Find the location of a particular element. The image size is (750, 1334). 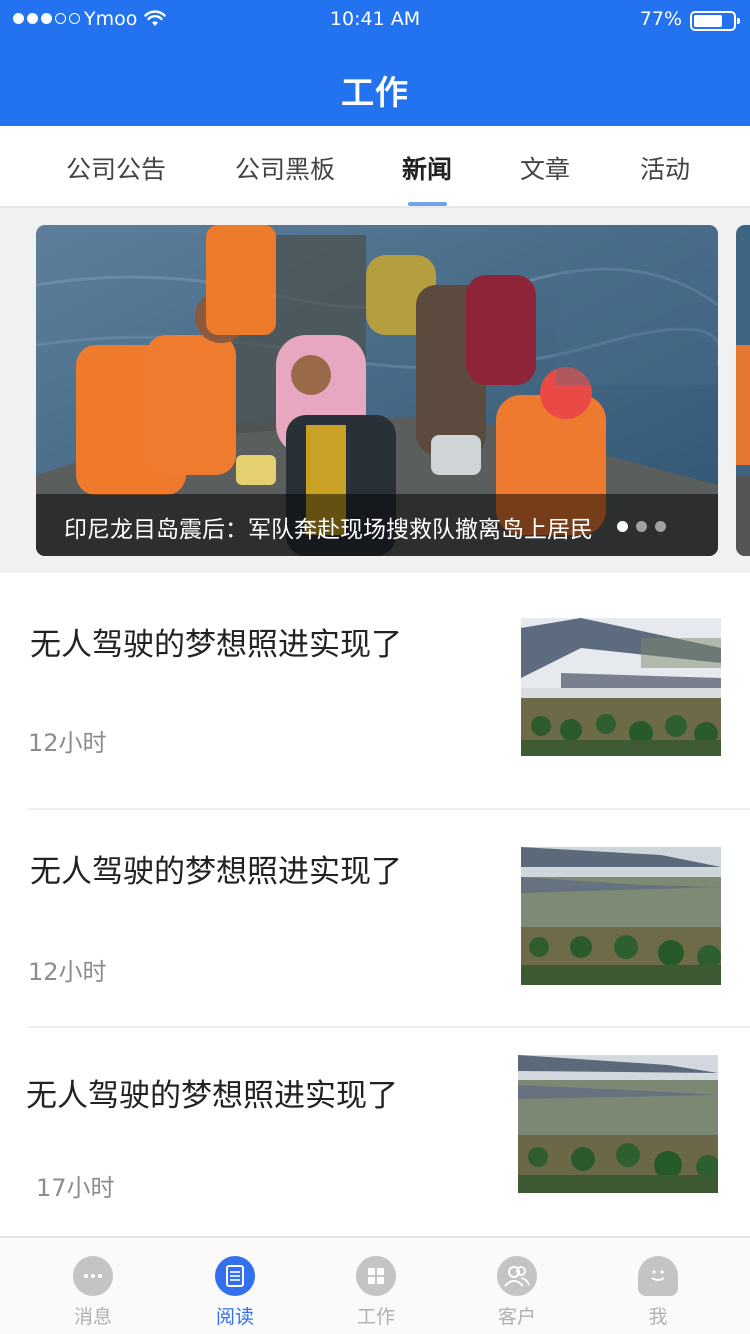

nav-label: 消息 is located at coordinates (92, 1317).